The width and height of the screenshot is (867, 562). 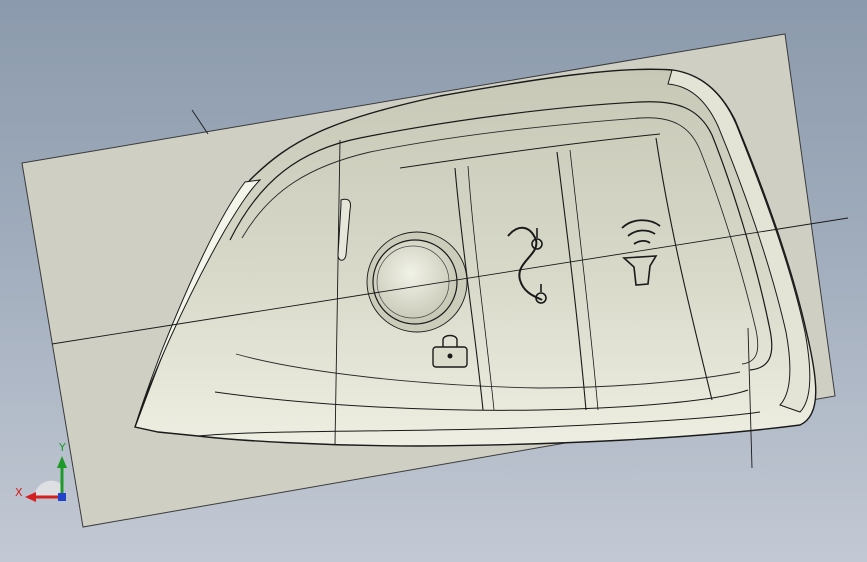 I want to click on unlock-button-icon, so click(x=417, y=282).